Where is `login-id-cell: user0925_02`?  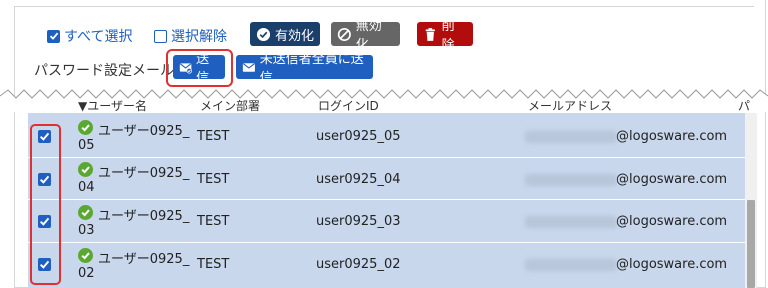 login-id-cell: user0925_02 is located at coordinates (358, 264).